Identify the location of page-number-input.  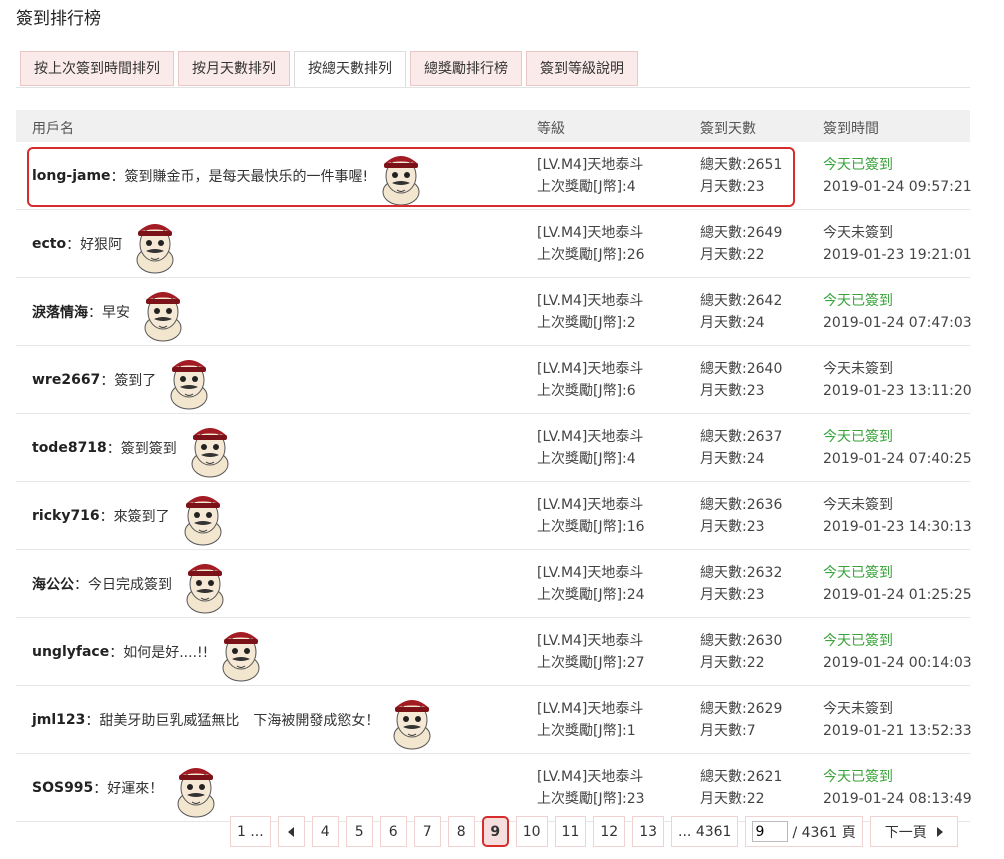
(770, 831).